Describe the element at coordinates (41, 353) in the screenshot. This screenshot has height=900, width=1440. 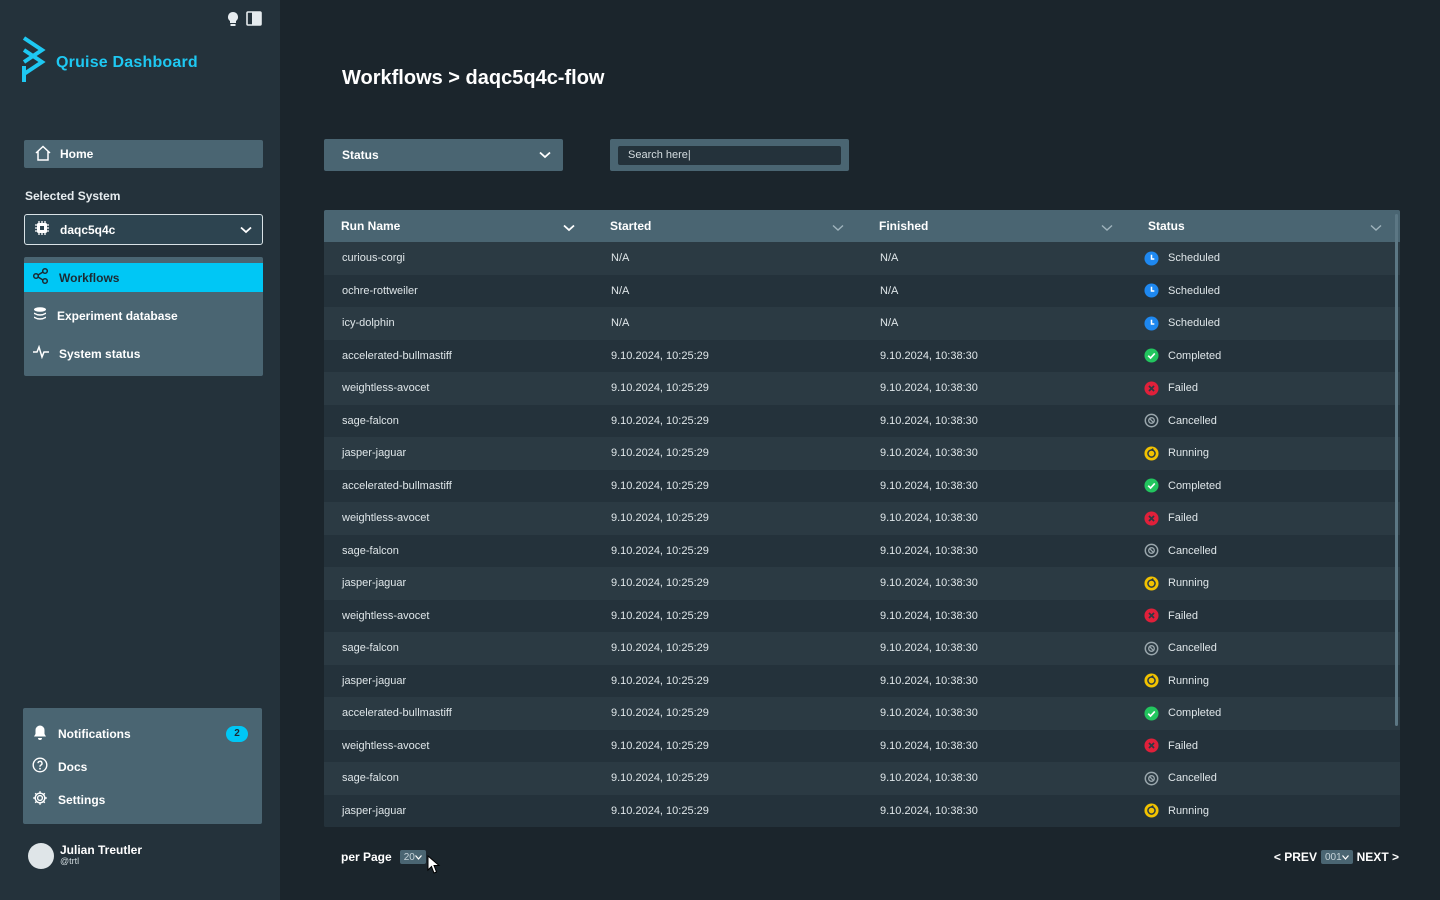
I see `pulse-icon` at that location.